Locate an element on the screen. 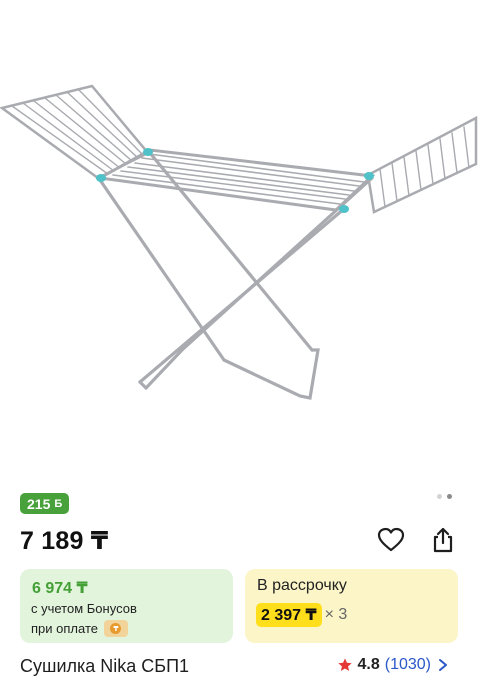 This screenshot has height=699, width=478. bonus-payment-label: при оплате is located at coordinates (64, 628).